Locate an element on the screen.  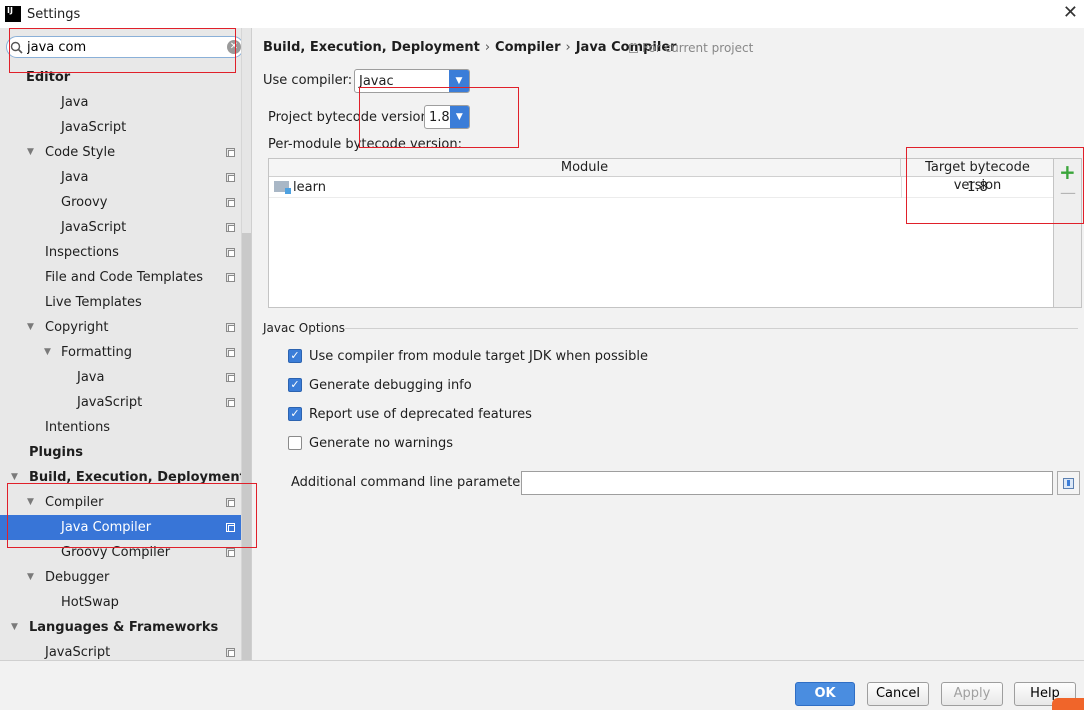
remove-icon: — is located at coordinates (1068, 193).